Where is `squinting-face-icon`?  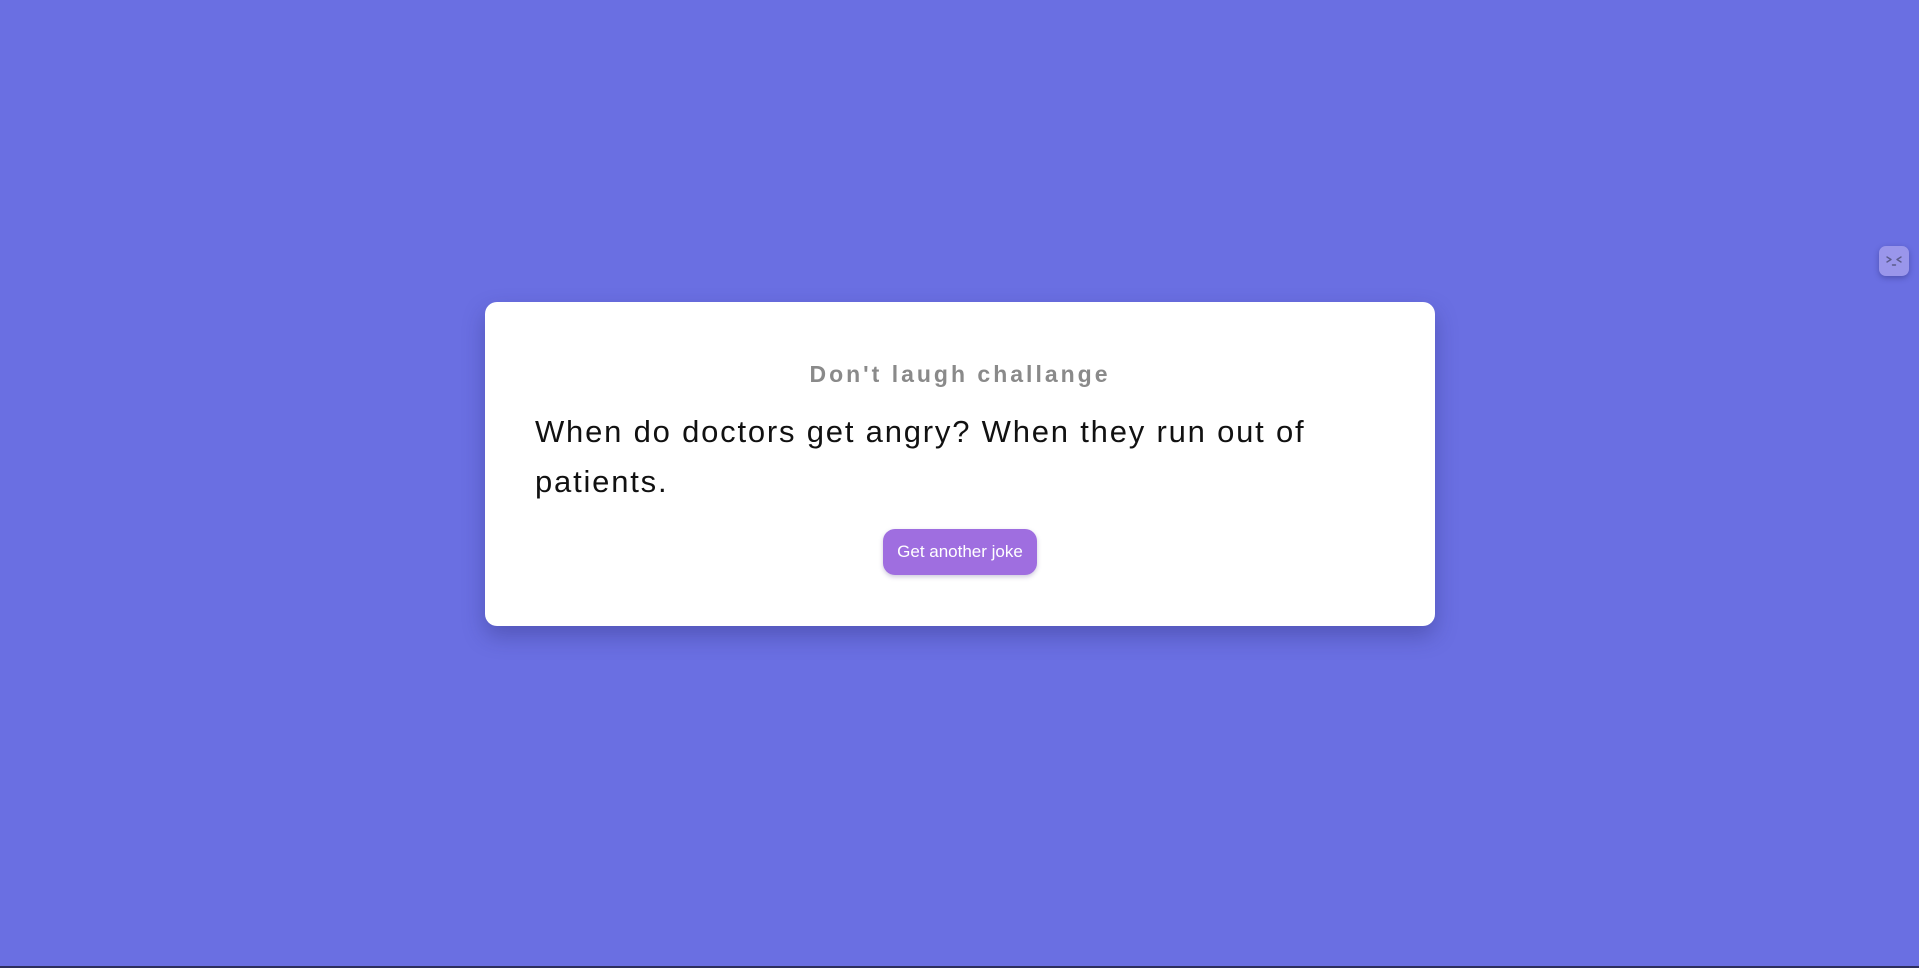 squinting-face-icon is located at coordinates (1894, 261).